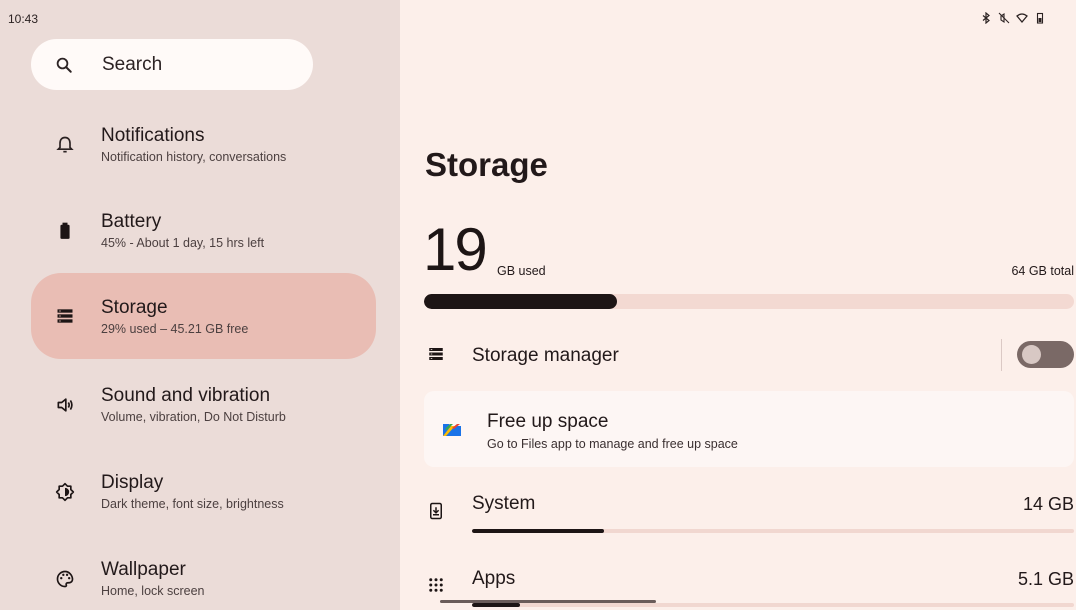 The image size is (1076, 610). What do you see at coordinates (194, 157) in the screenshot?
I see `sidebar-item-subtitle: Notification history, conversations` at bounding box center [194, 157].